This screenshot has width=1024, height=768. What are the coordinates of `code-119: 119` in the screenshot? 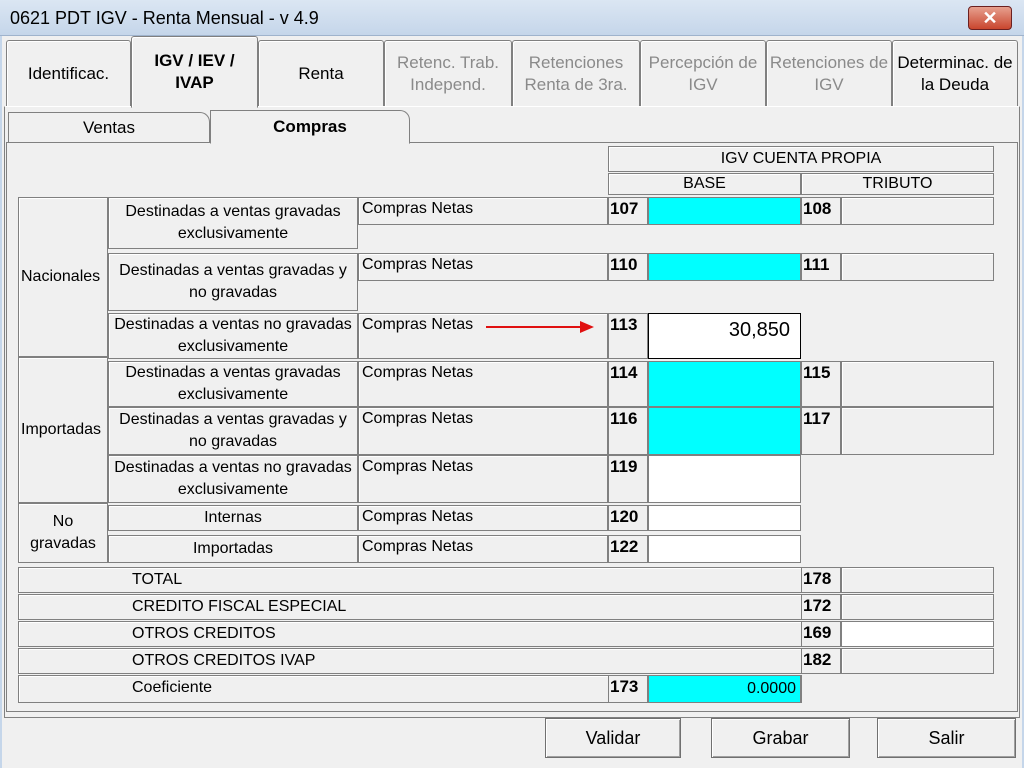 It's located at (628, 479).